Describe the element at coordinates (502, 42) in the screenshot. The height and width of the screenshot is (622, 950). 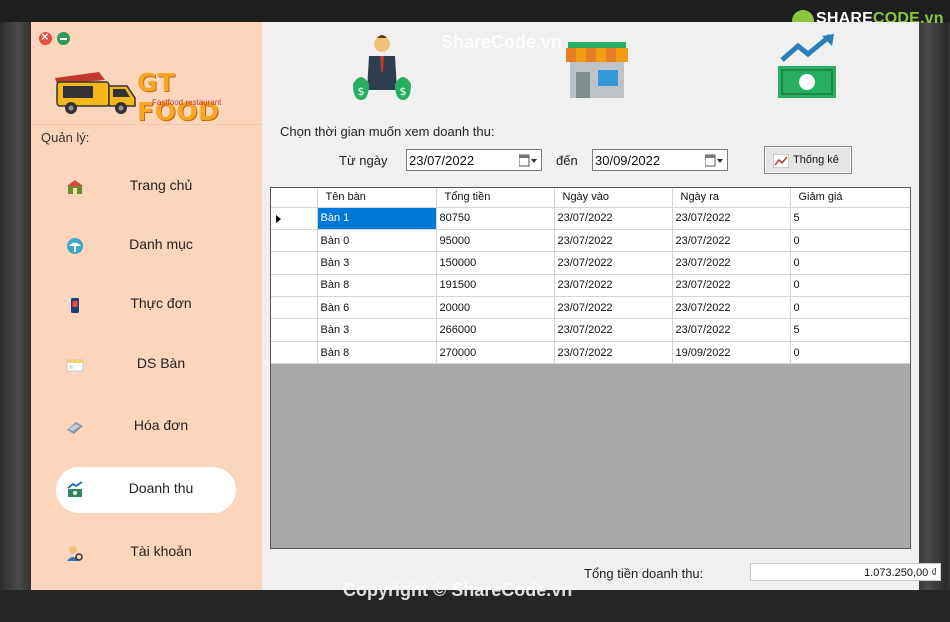
I see `watermark-top: ShareCode.vn` at that location.